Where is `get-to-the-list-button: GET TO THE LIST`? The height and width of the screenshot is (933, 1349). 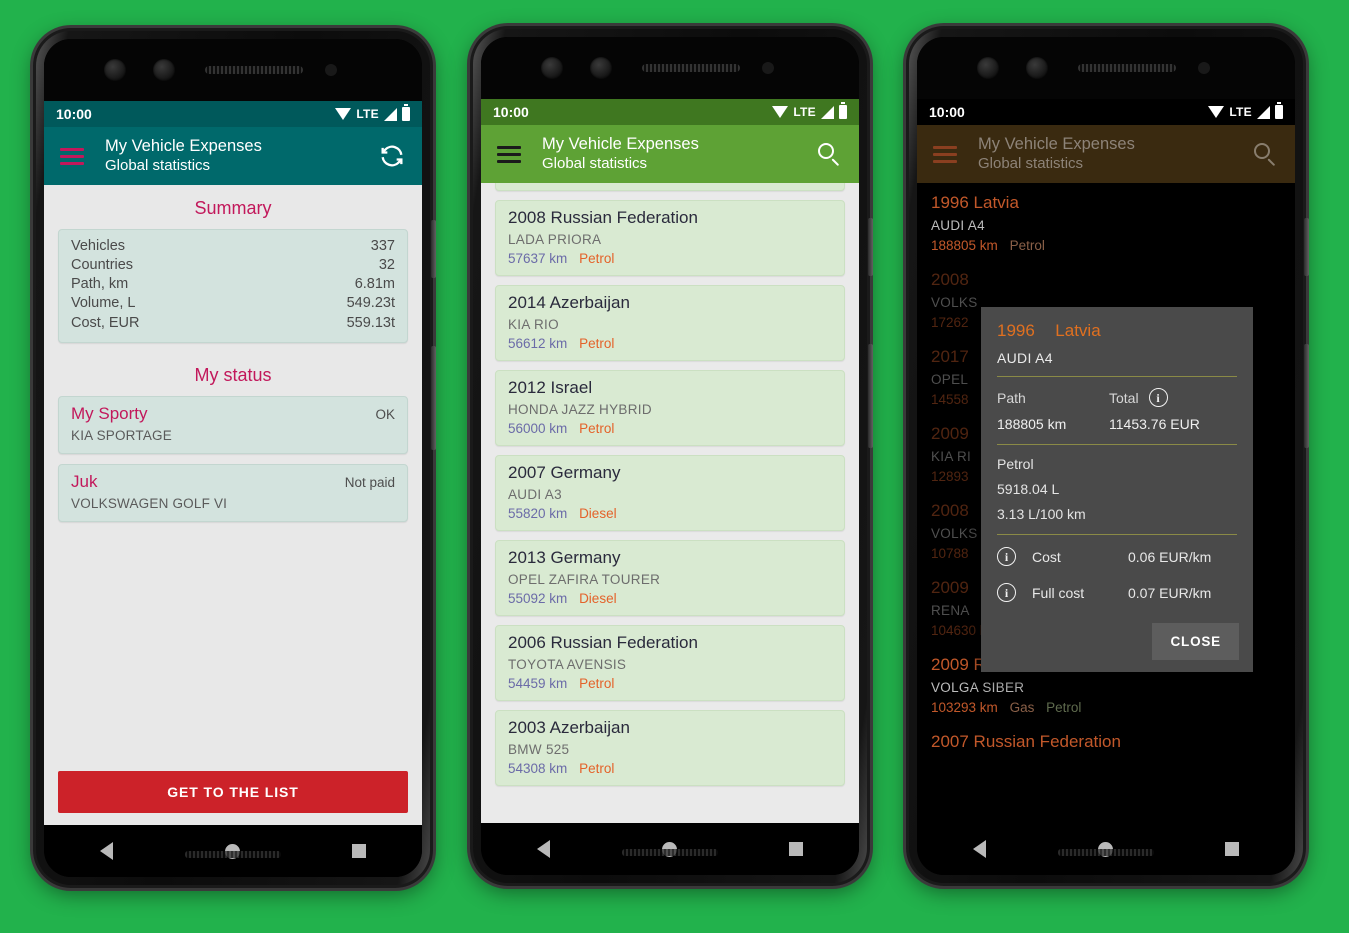 get-to-the-list-button: GET TO THE LIST is located at coordinates (233, 792).